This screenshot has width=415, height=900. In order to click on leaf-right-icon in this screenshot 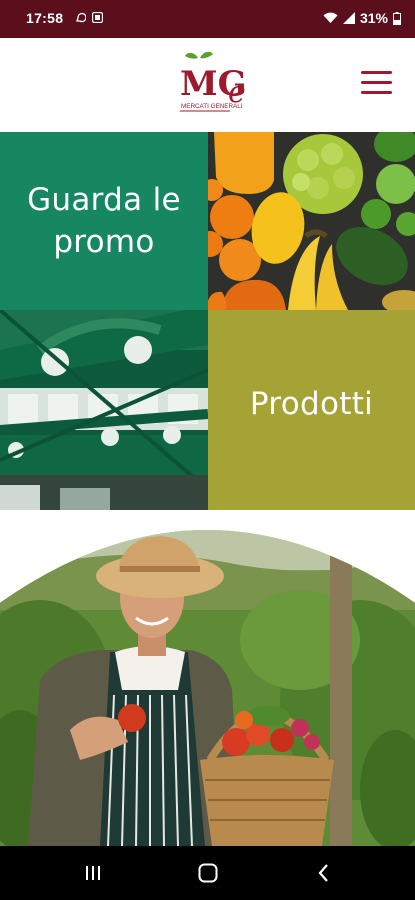, I will do `click(206, 55)`.